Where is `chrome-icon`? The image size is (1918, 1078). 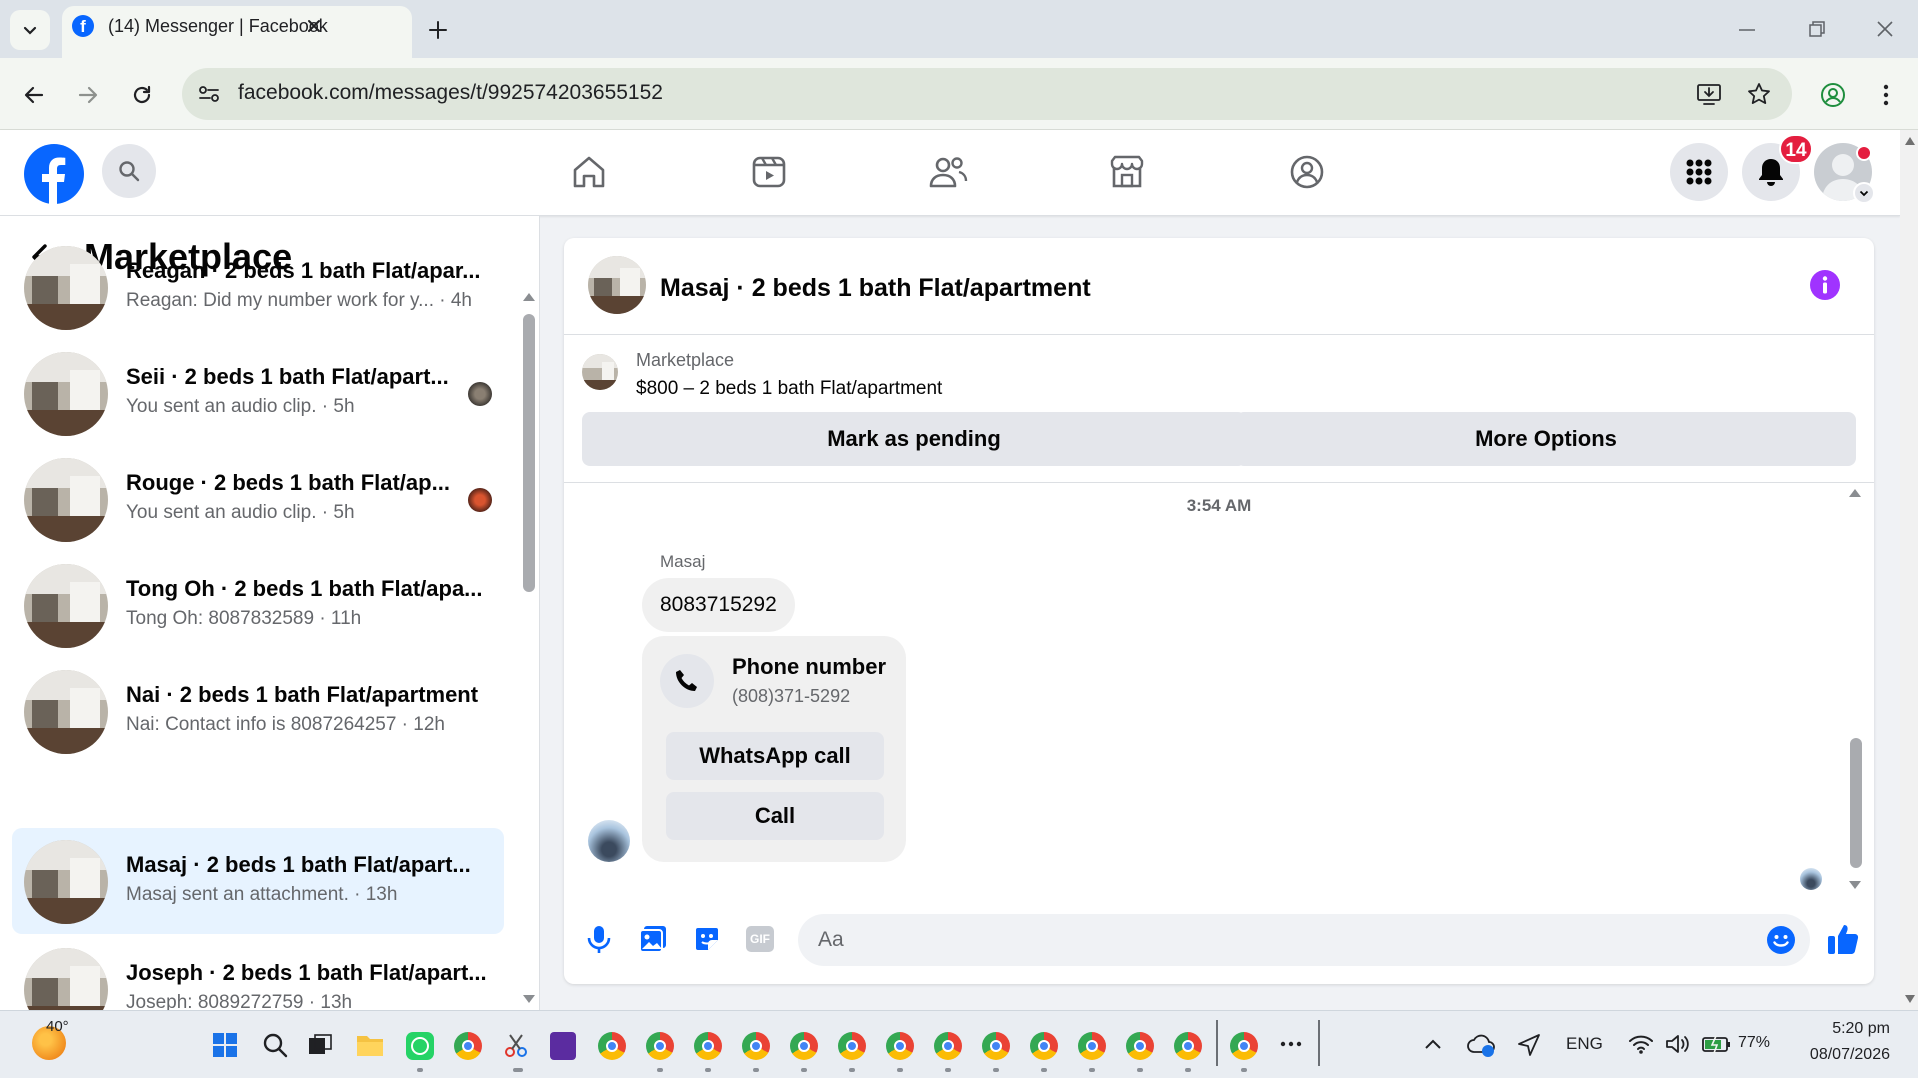 chrome-icon is located at coordinates (468, 1046).